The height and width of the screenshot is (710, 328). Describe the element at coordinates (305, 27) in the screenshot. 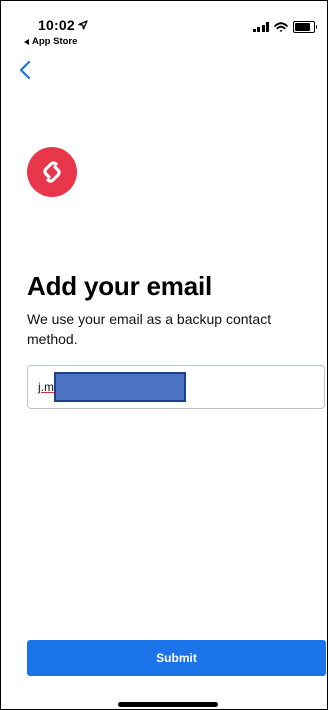

I see `battery-icon` at that location.